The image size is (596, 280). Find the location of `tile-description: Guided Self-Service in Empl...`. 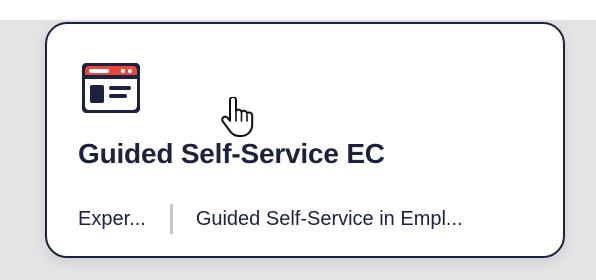

tile-description: Guided Self-Service in Empl... is located at coordinates (329, 218).